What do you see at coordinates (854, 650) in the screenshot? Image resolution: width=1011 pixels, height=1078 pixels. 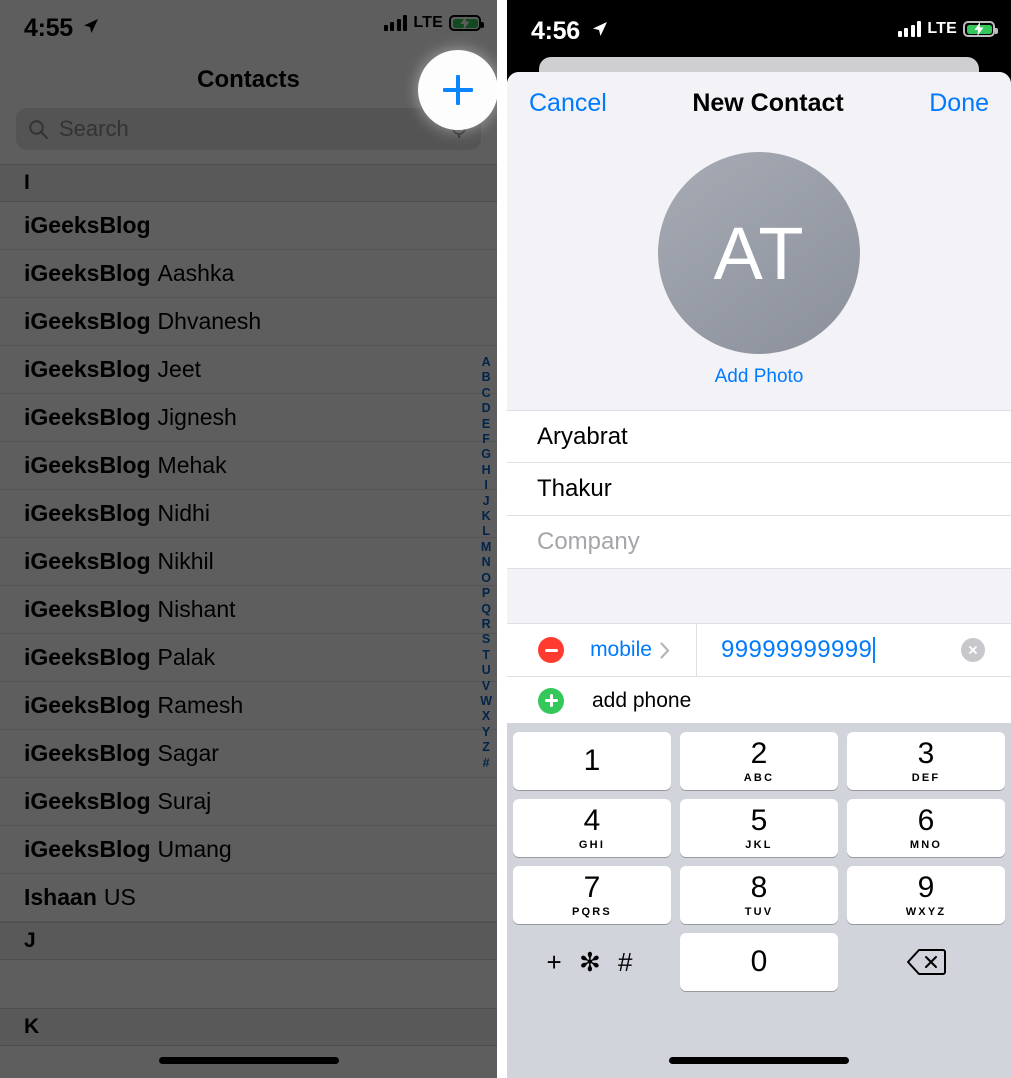 I see `phone-number-input: 99999999999` at bounding box center [854, 650].